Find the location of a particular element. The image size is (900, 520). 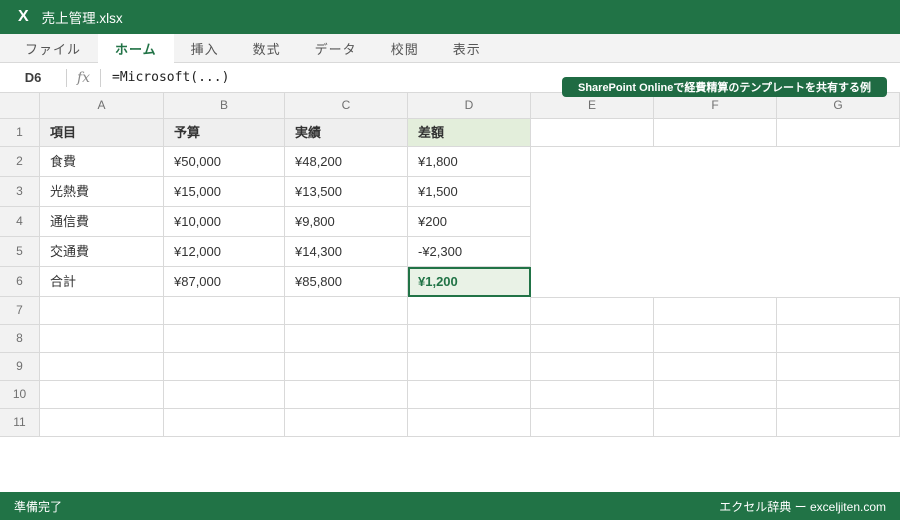

cell-E7 is located at coordinates (592, 311).